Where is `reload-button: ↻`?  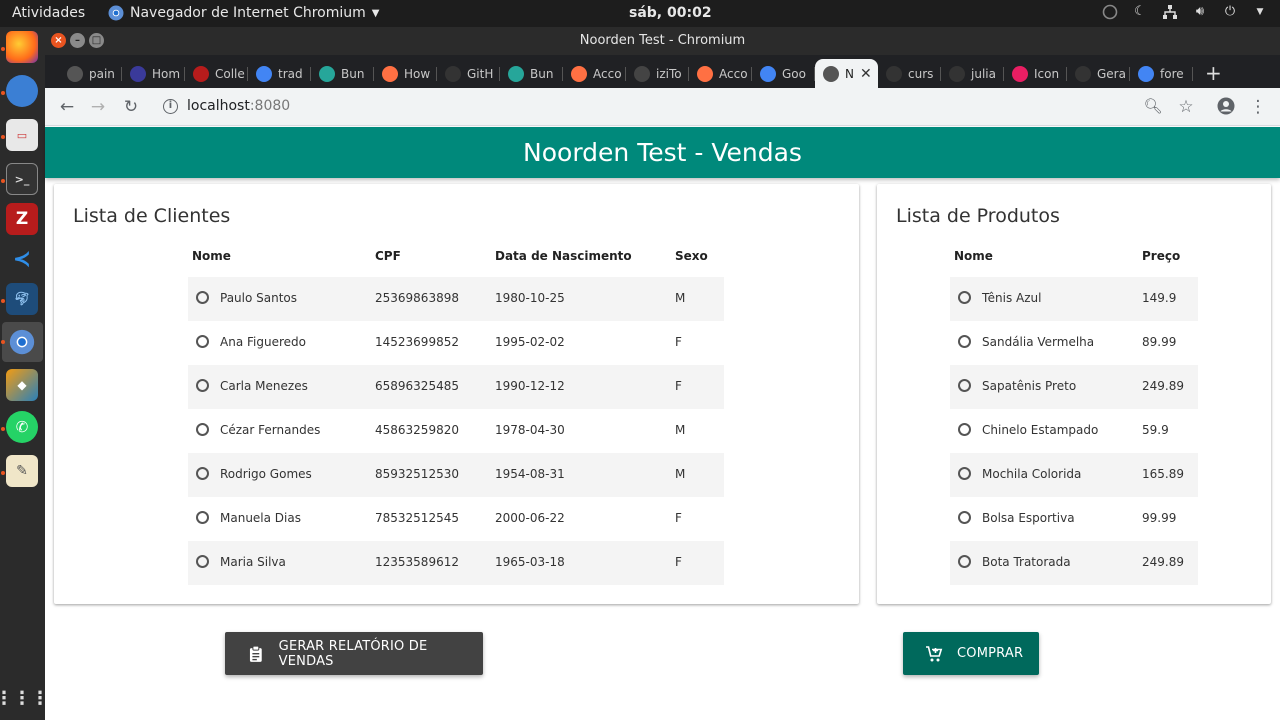
reload-button: ↻ is located at coordinates (131, 107).